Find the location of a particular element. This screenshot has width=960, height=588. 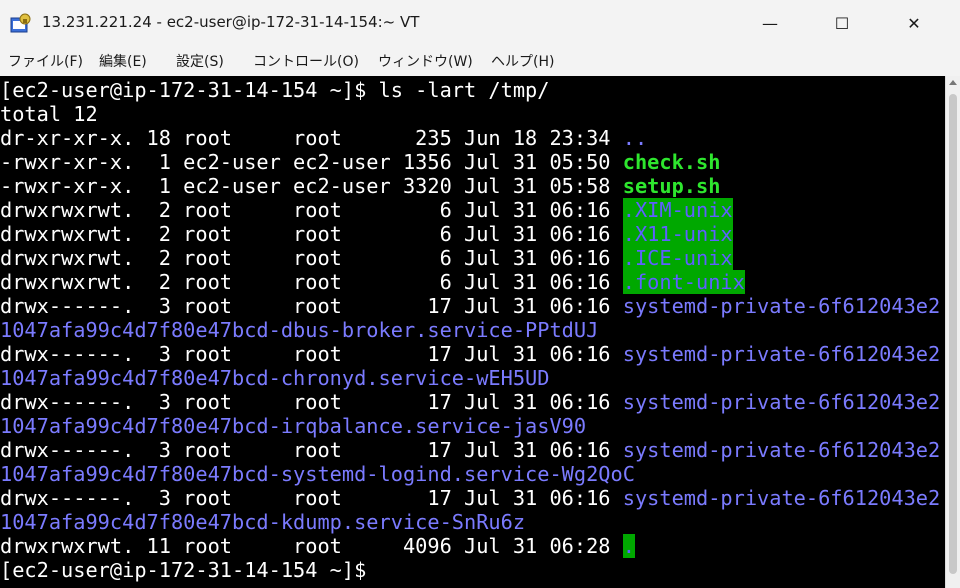

dir-name: .. is located at coordinates (635, 138).